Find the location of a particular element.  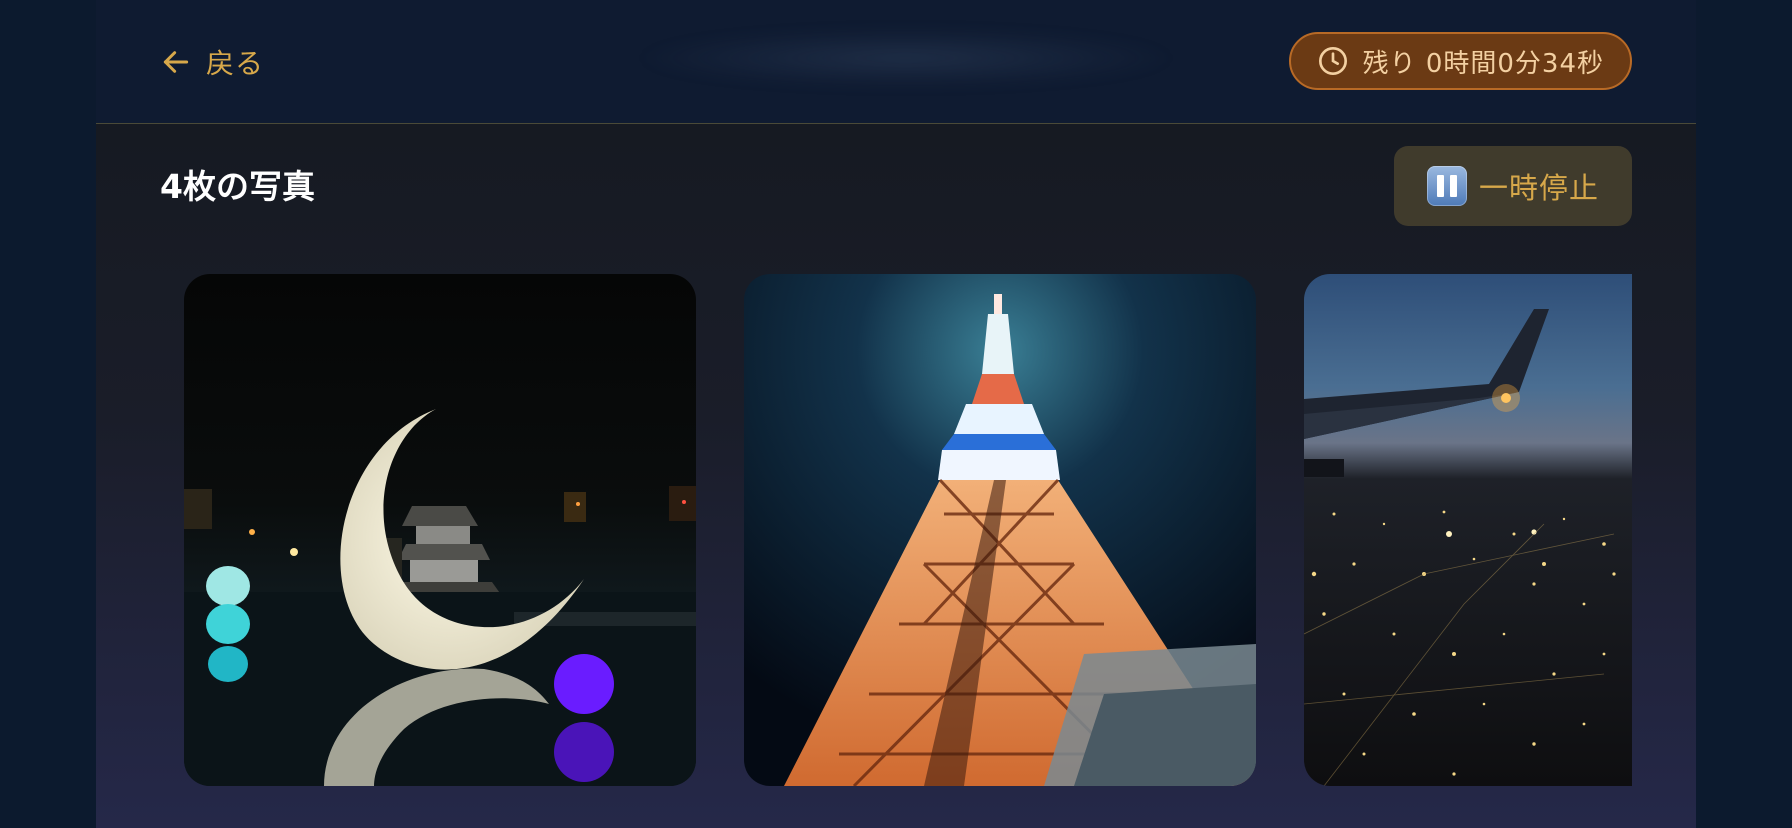

header-bar: 戻る 残り 0時間0分34秒 is located at coordinates (896, 62).